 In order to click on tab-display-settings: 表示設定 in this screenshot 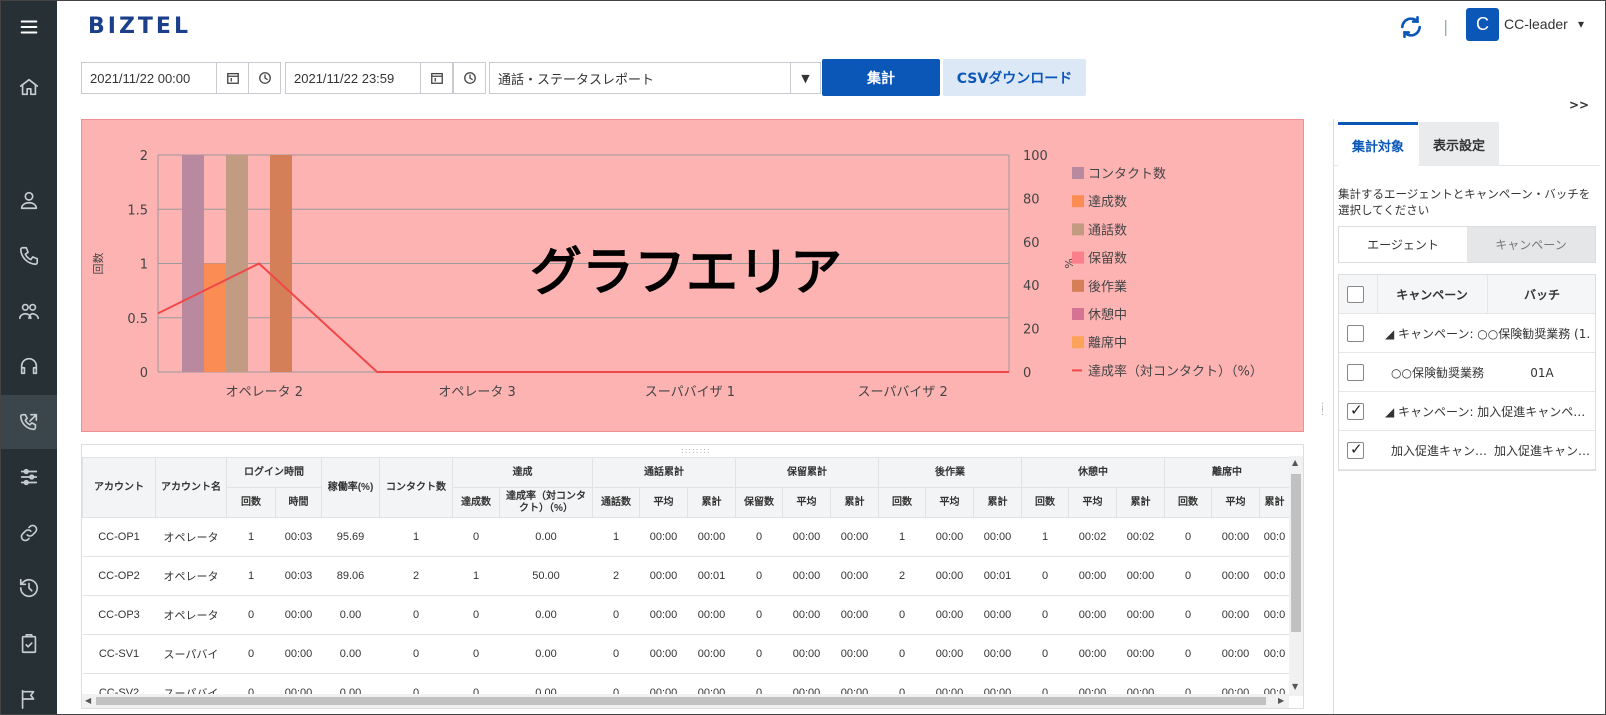, I will do `click(1459, 144)`.